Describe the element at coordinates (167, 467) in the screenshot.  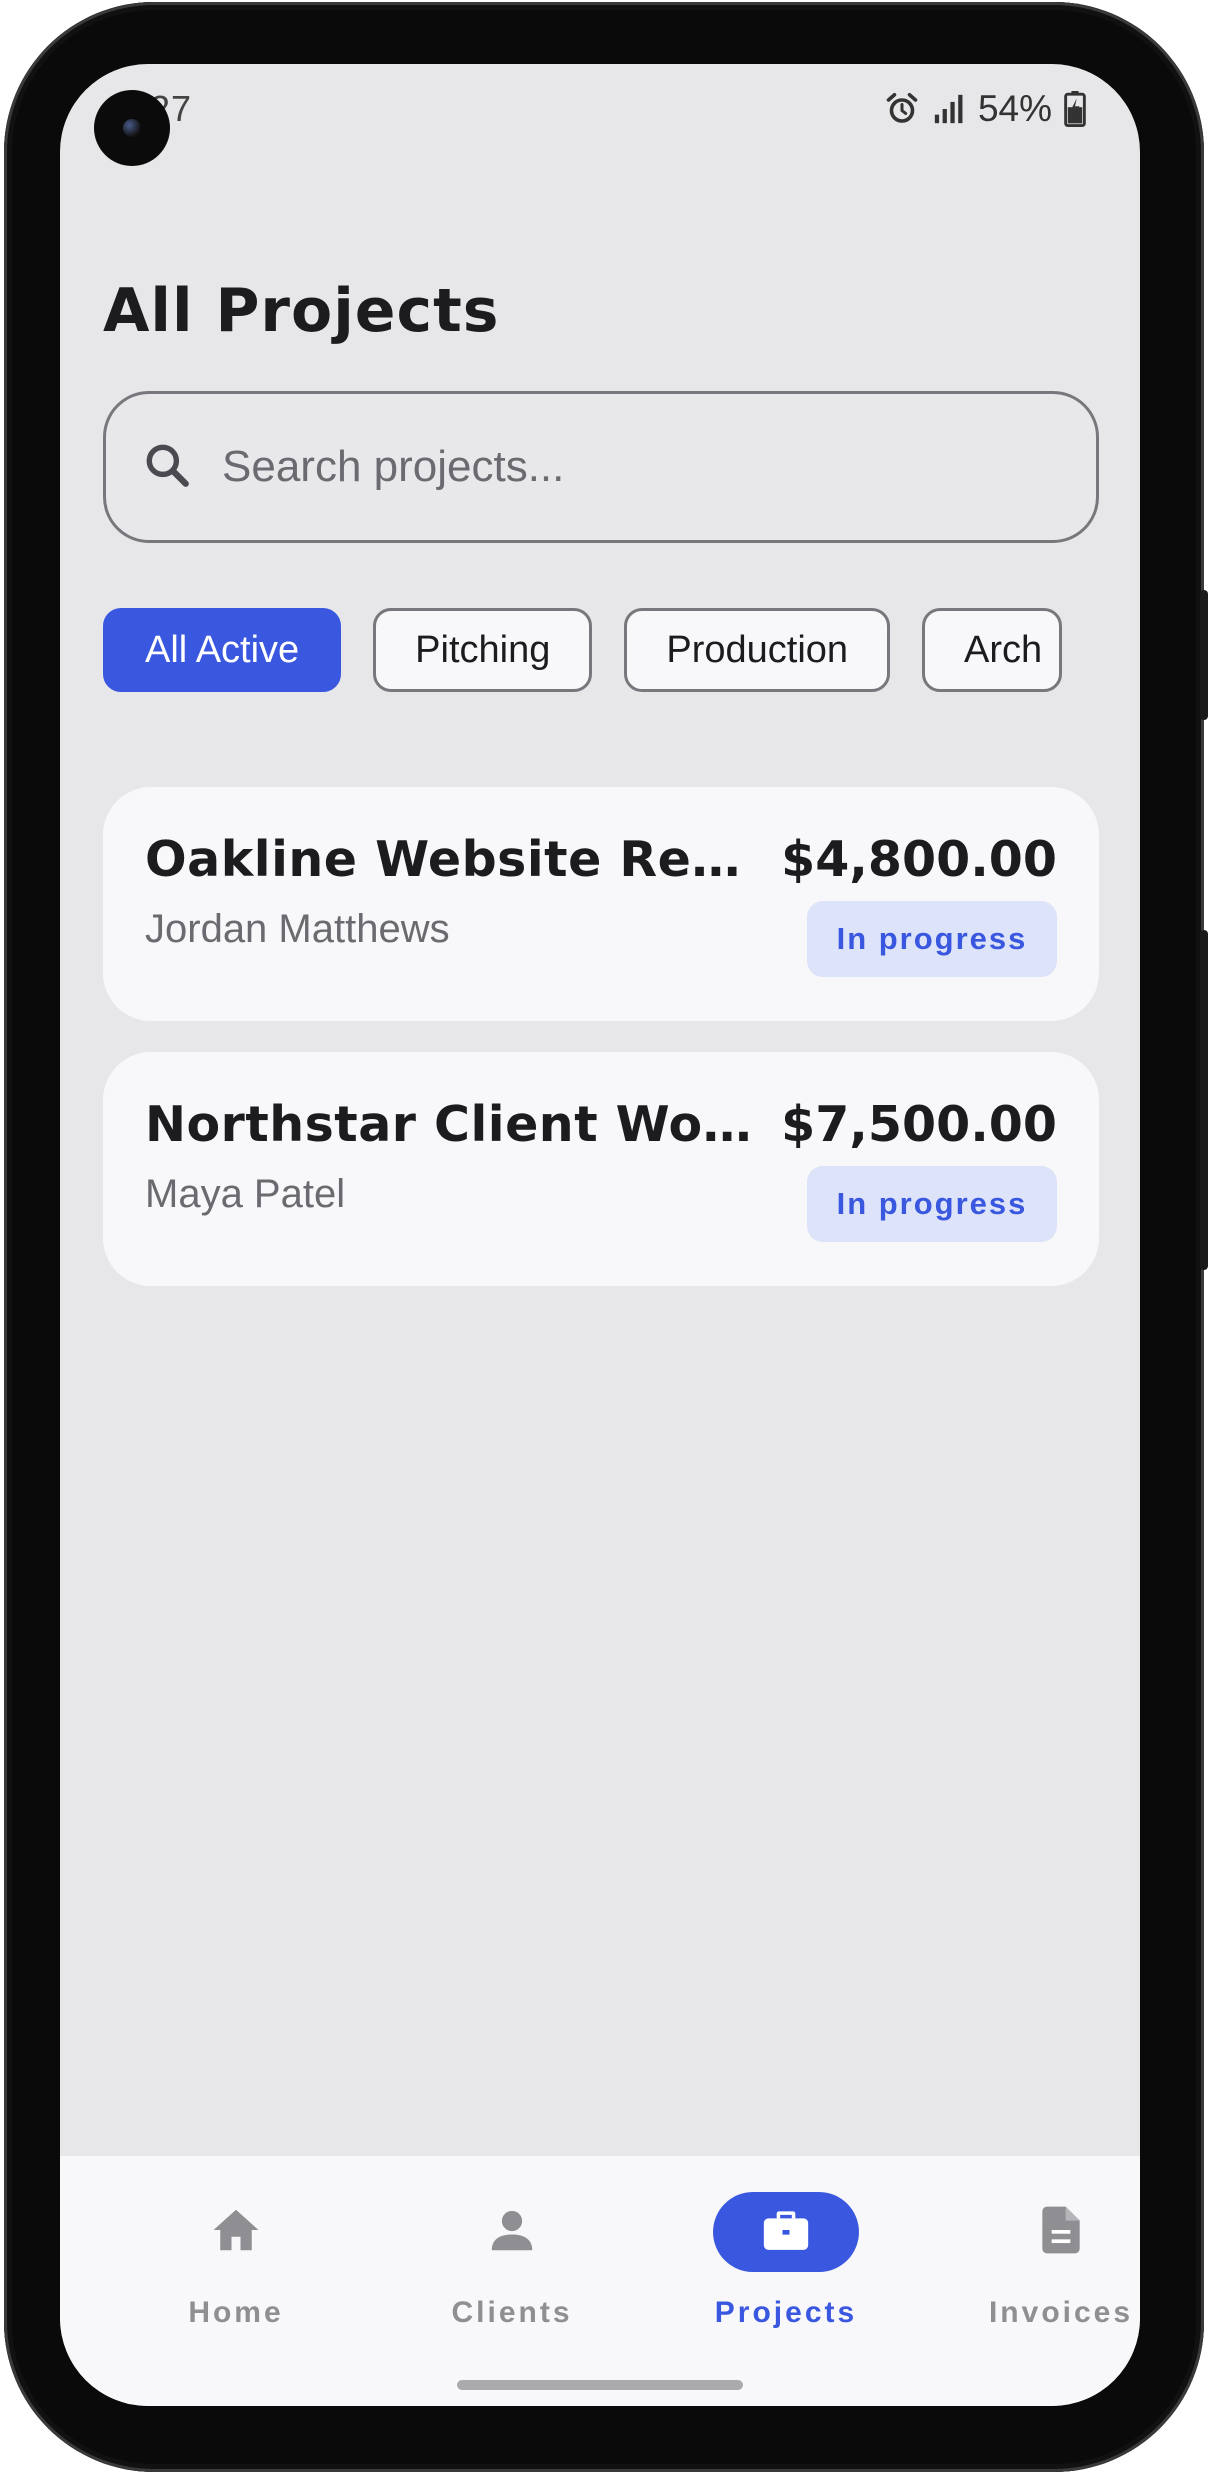
I see `search-icon` at that location.